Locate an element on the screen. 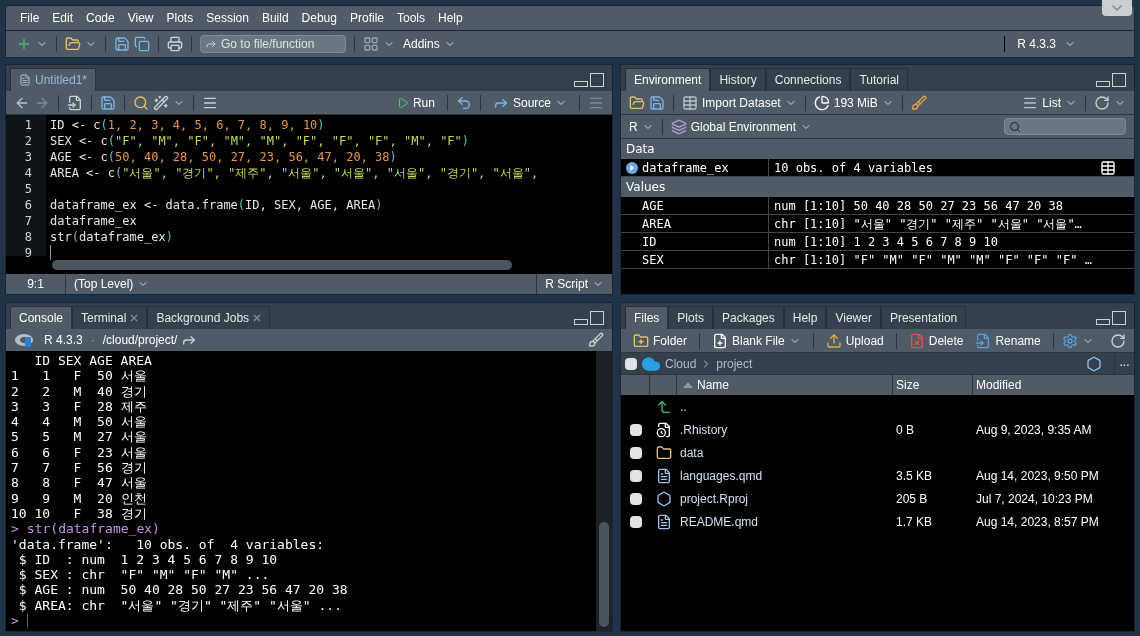 This screenshot has width=1140, height=636. column-header: Size is located at coordinates (933, 385).